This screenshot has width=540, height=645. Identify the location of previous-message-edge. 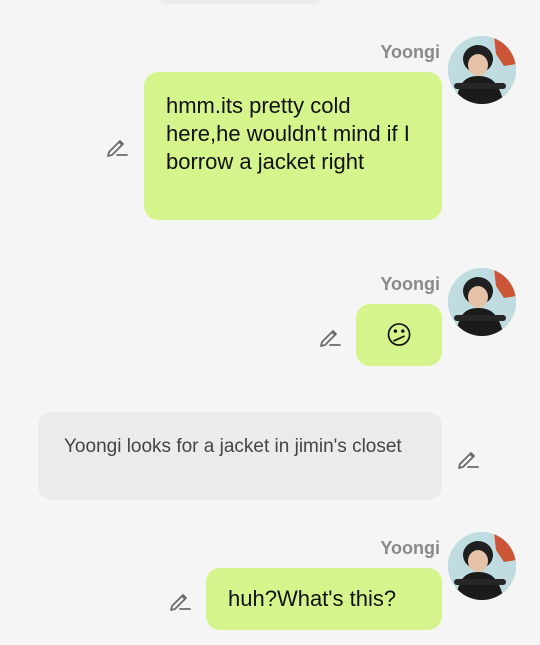
(240, 2).